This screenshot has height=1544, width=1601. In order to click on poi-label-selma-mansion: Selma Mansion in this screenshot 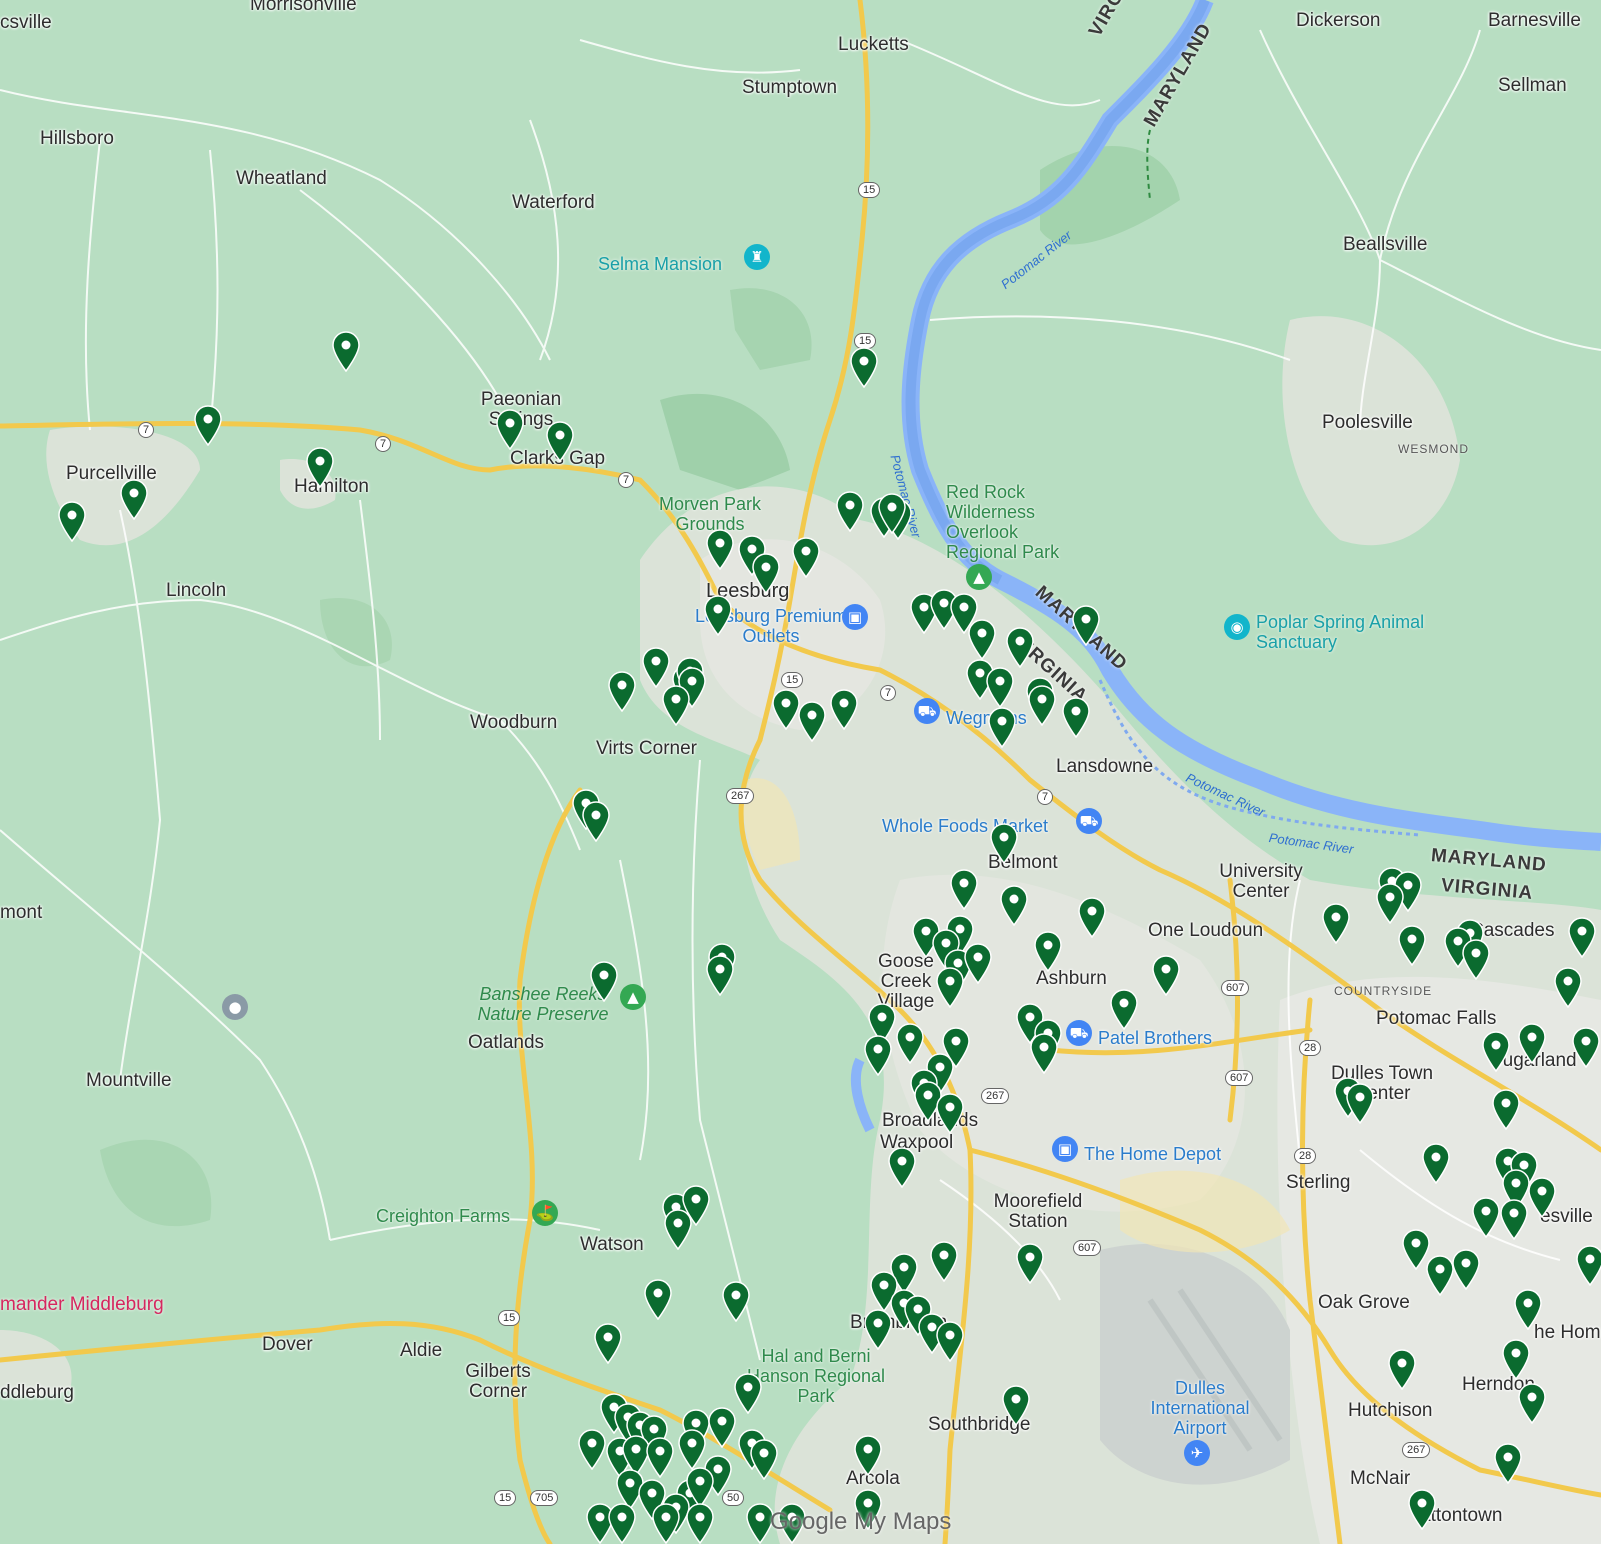, I will do `click(660, 264)`.